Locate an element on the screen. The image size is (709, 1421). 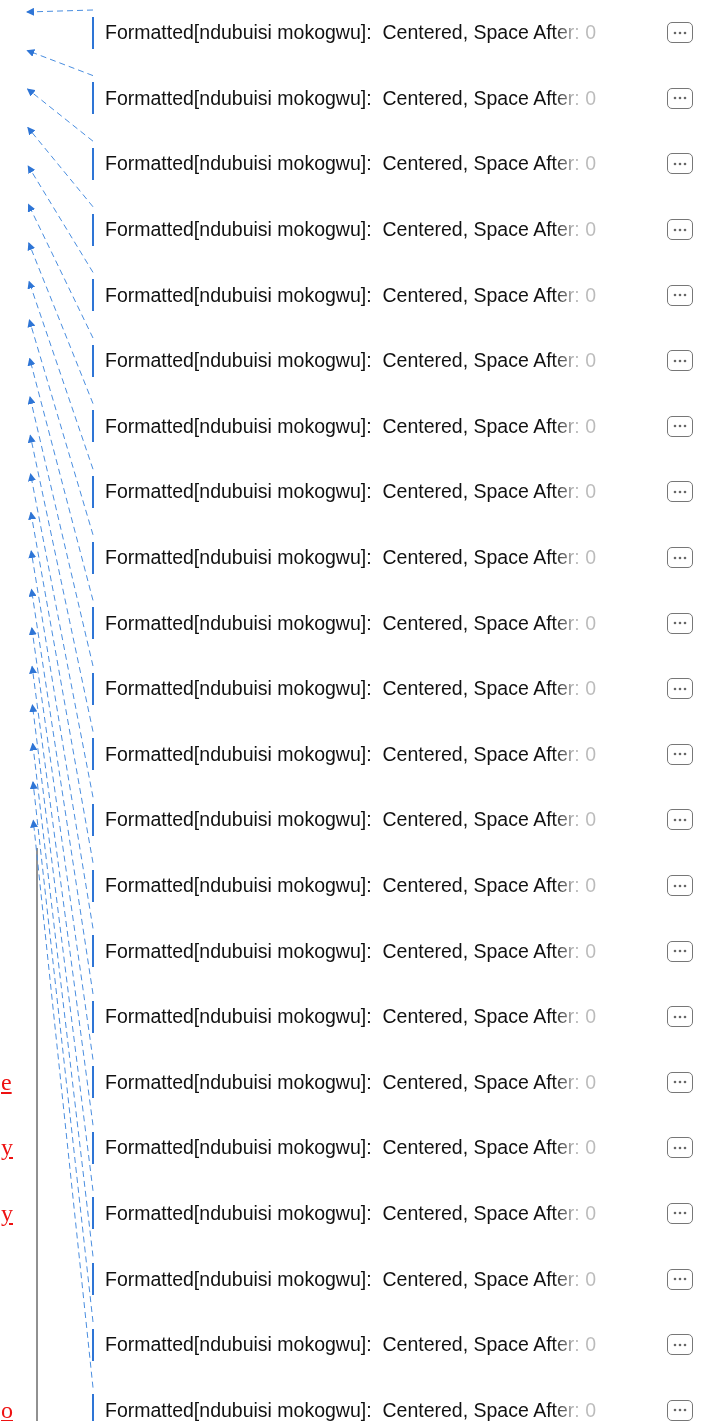
document-text: e is located at coordinates (6, 1082).